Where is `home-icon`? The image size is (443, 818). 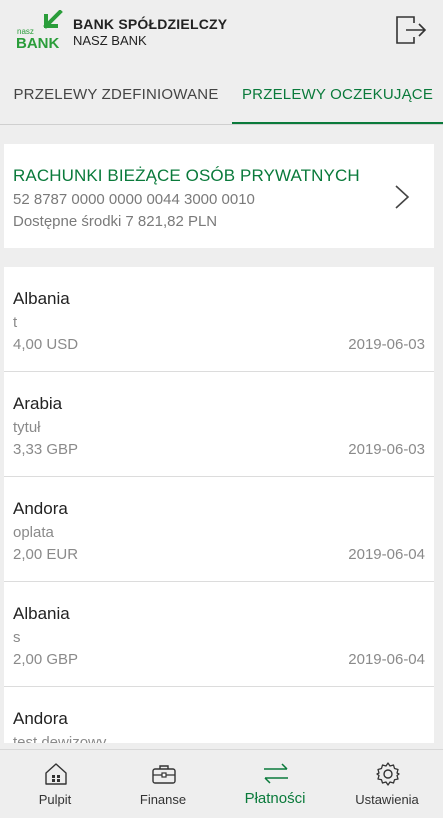 home-icon is located at coordinates (56, 774).